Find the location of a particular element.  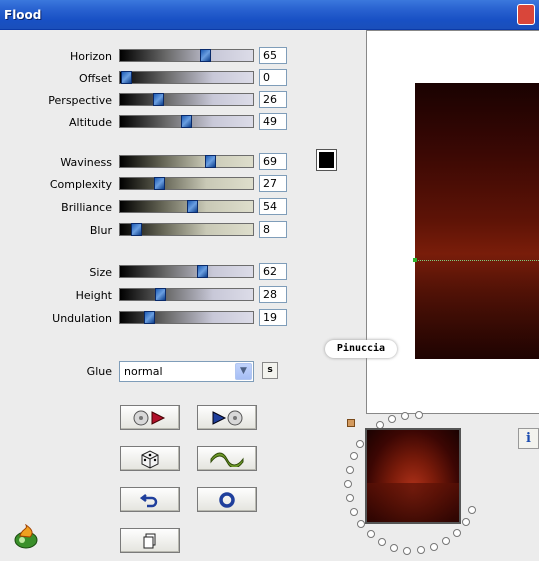

slider-label: Brilliance is located at coordinates (86, 207).